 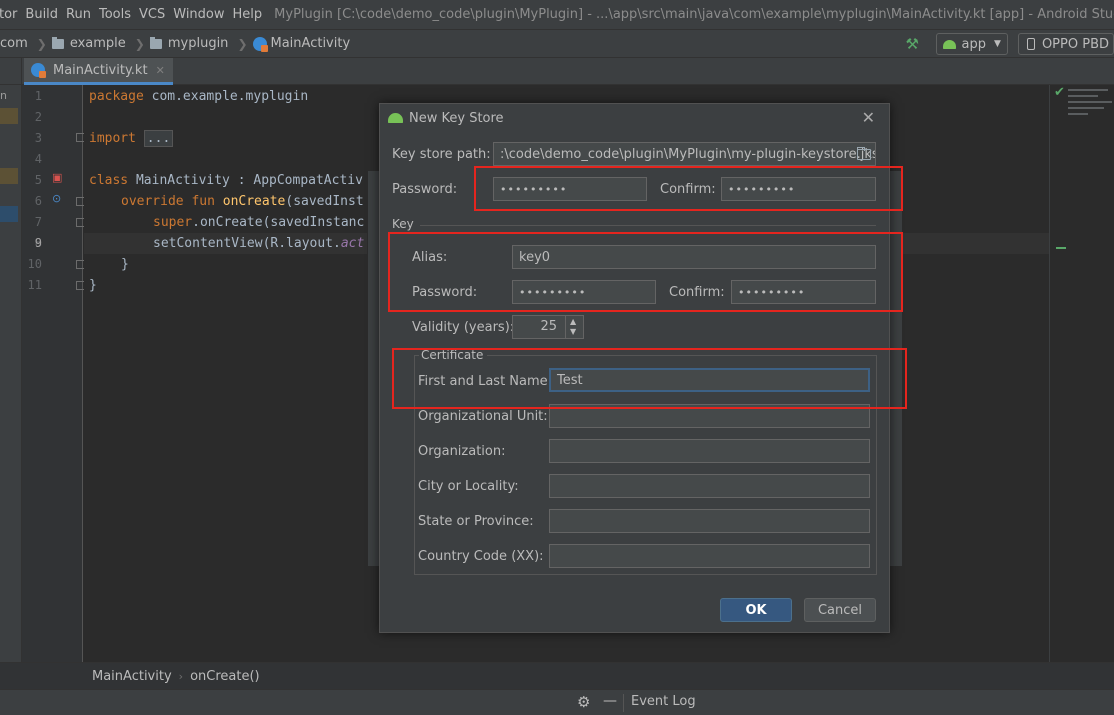 I want to click on nav-crumb-mainactivity: MainActivity, so click(x=301, y=44).